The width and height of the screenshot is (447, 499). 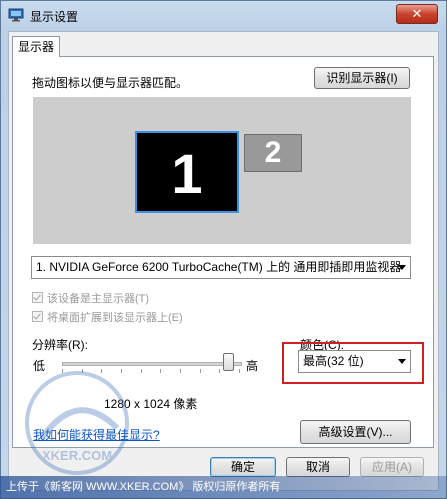 What do you see at coordinates (402, 267) in the screenshot?
I see `chevron-down-icon` at bounding box center [402, 267].